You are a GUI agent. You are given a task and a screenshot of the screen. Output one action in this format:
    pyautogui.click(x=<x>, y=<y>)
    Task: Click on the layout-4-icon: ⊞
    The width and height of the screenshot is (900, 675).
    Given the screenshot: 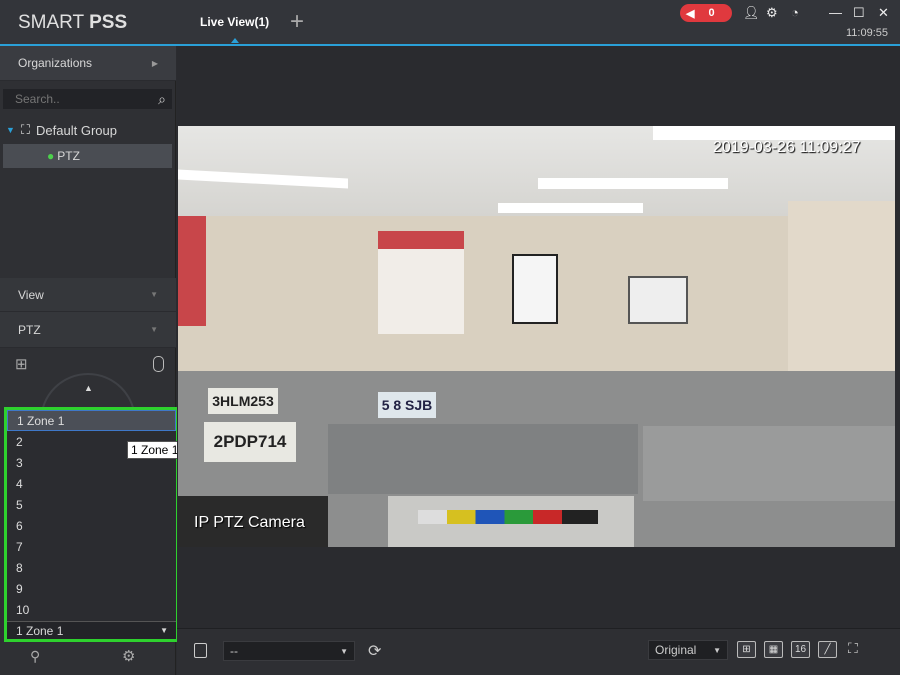 What is the action you would take?
    pyautogui.click(x=746, y=649)
    